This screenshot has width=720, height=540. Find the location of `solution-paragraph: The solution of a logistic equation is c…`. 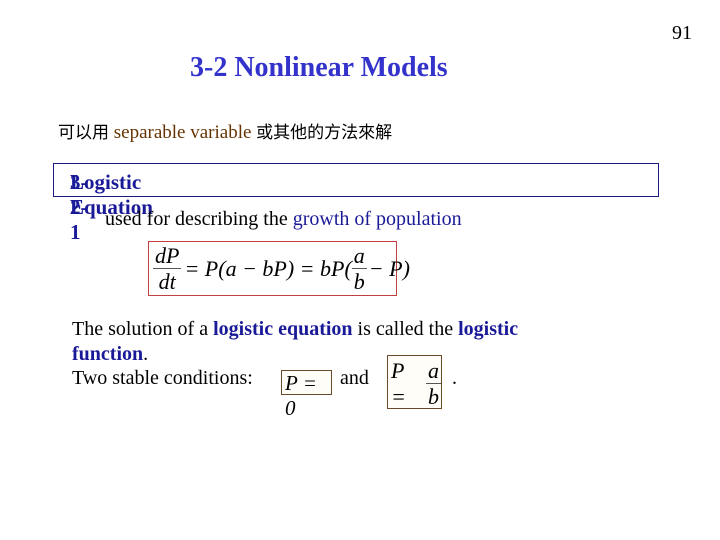

solution-paragraph: The solution of a logistic equation is c… is located at coordinates (332, 342).